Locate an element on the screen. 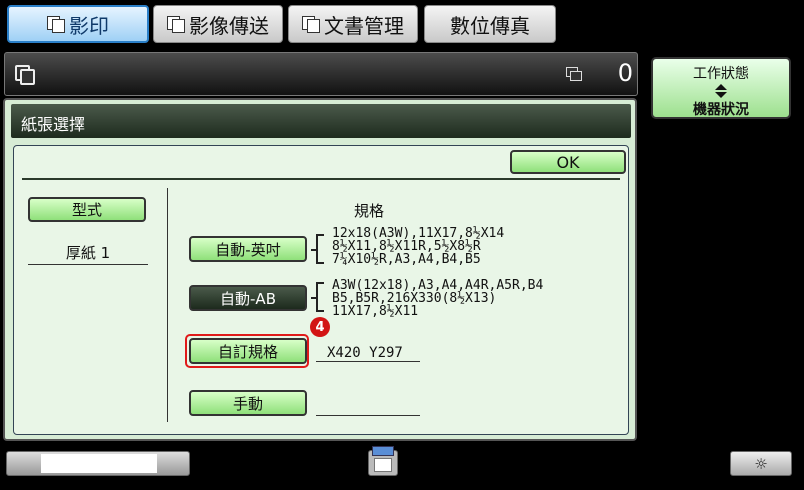  tab-copy: 影印 is located at coordinates (78, 24).